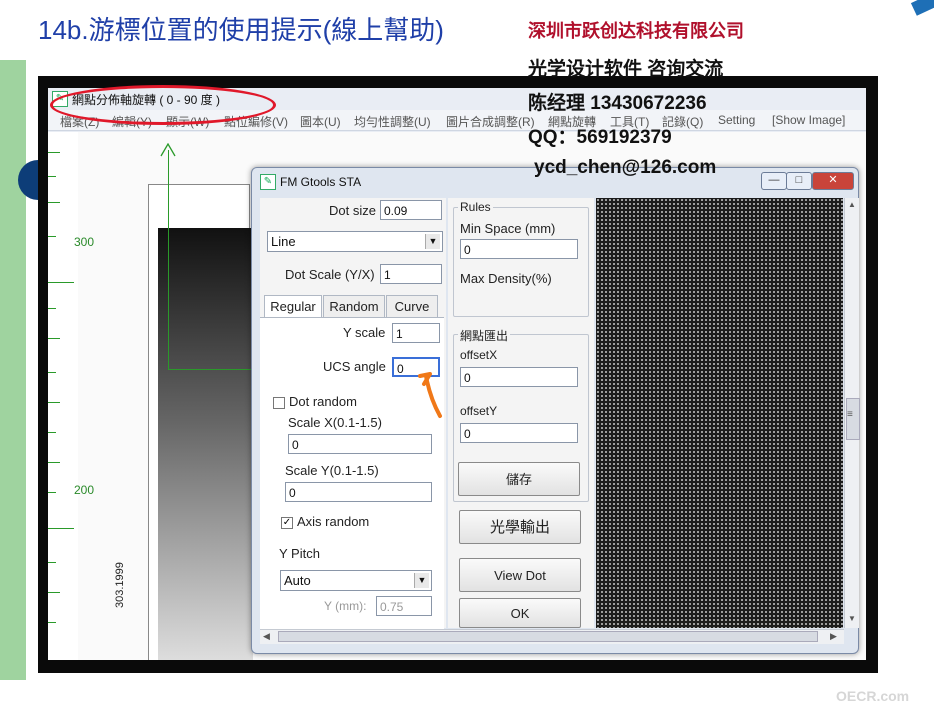  What do you see at coordinates (352, 210) in the screenshot?
I see `dot-size-label: Dot size` at bounding box center [352, 210].